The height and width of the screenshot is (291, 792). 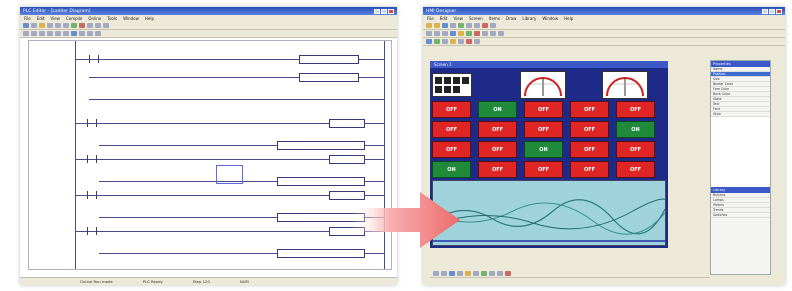 What do you see at coordinates (461, 41) in the screenshot?
I see `alarm-icon` at bounding box center [461, 41].